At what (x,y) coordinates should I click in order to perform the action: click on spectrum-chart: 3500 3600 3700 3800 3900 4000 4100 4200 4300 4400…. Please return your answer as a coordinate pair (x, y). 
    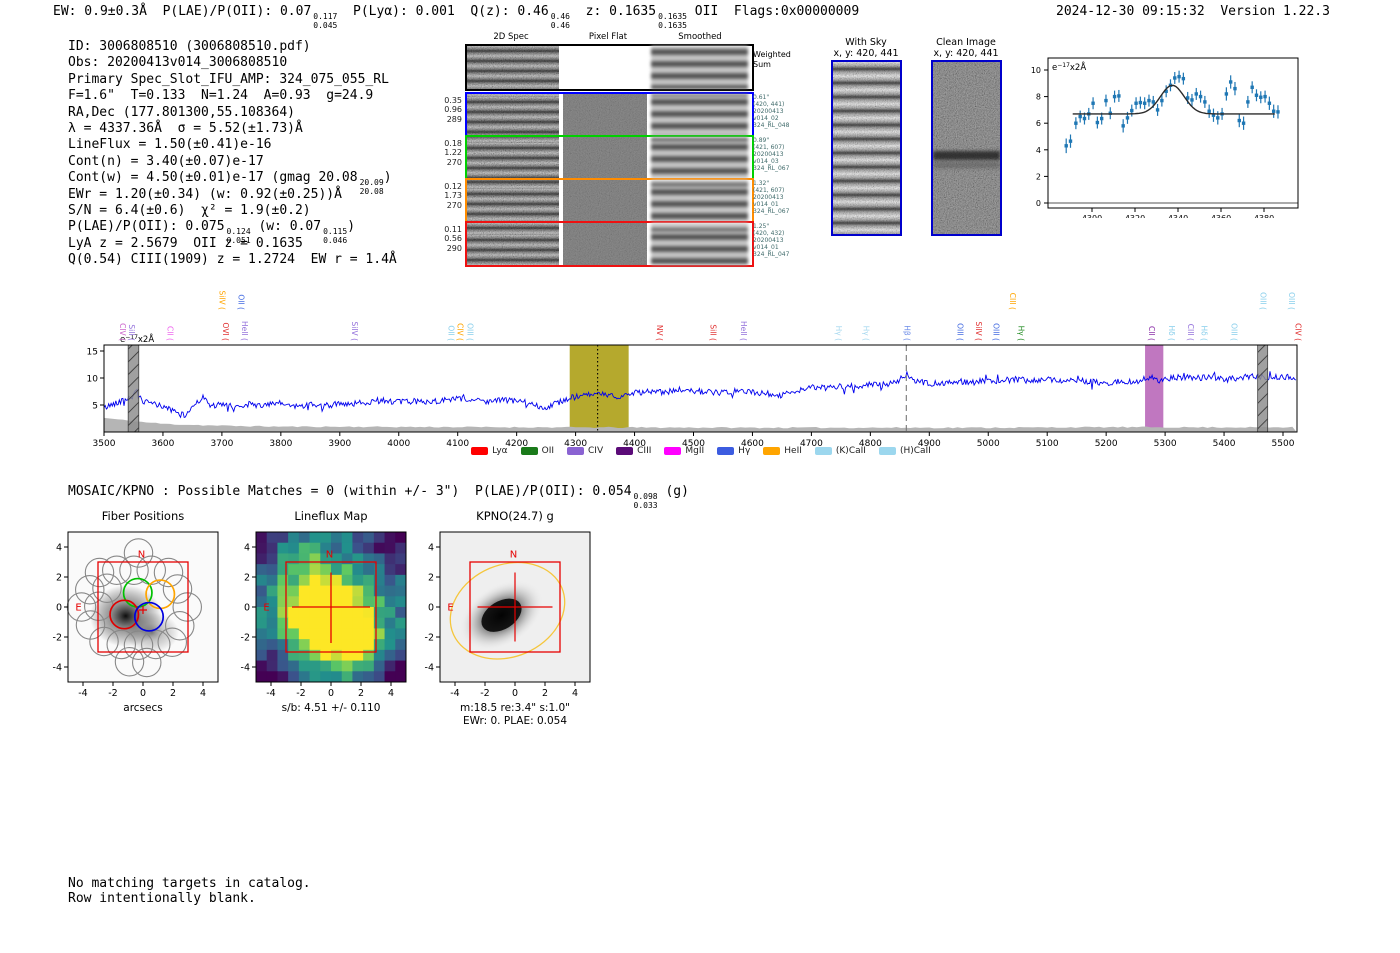
    Looking at the image, I should click on (695, 370).